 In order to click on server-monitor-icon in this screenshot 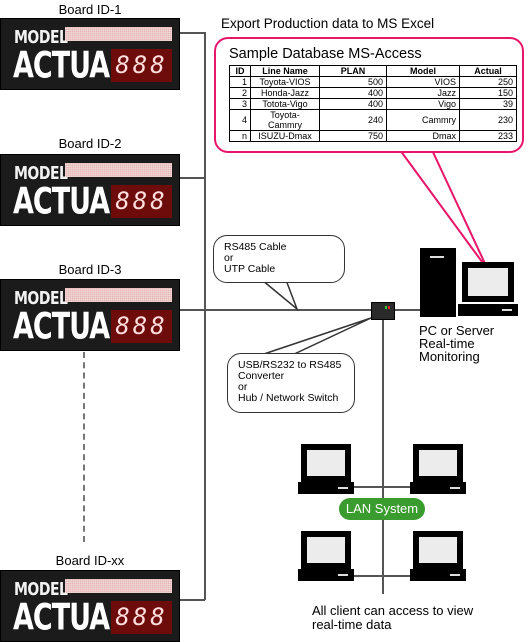, I will do `click(488, 282)`.